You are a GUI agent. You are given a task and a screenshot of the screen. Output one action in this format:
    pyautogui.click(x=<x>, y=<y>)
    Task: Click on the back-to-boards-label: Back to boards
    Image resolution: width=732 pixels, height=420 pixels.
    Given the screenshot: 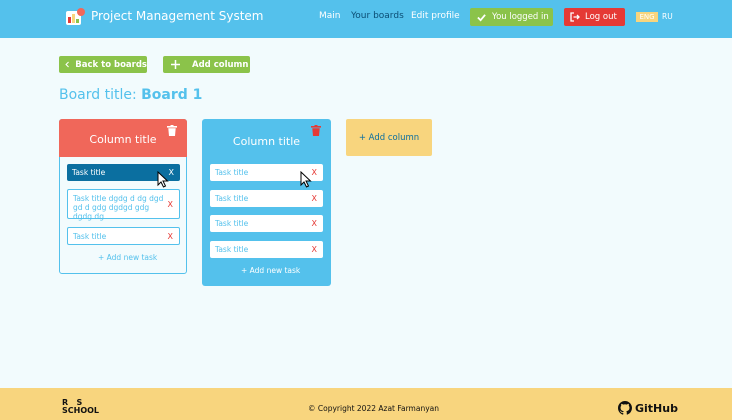 What is the action you would take?
    pyautogui.click(x=111, y=64)
    